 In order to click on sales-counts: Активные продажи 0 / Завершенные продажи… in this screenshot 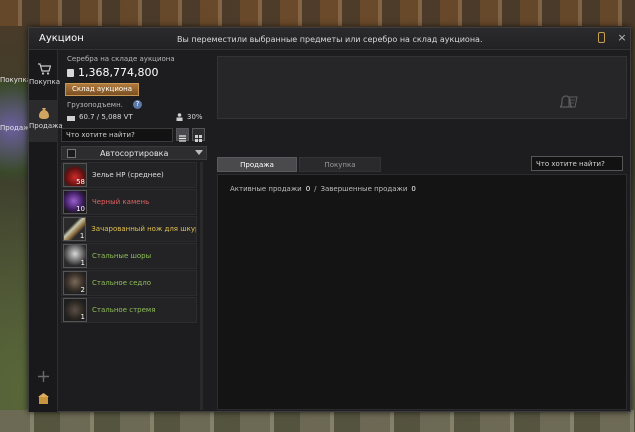, I will do `click(323, 189)`.